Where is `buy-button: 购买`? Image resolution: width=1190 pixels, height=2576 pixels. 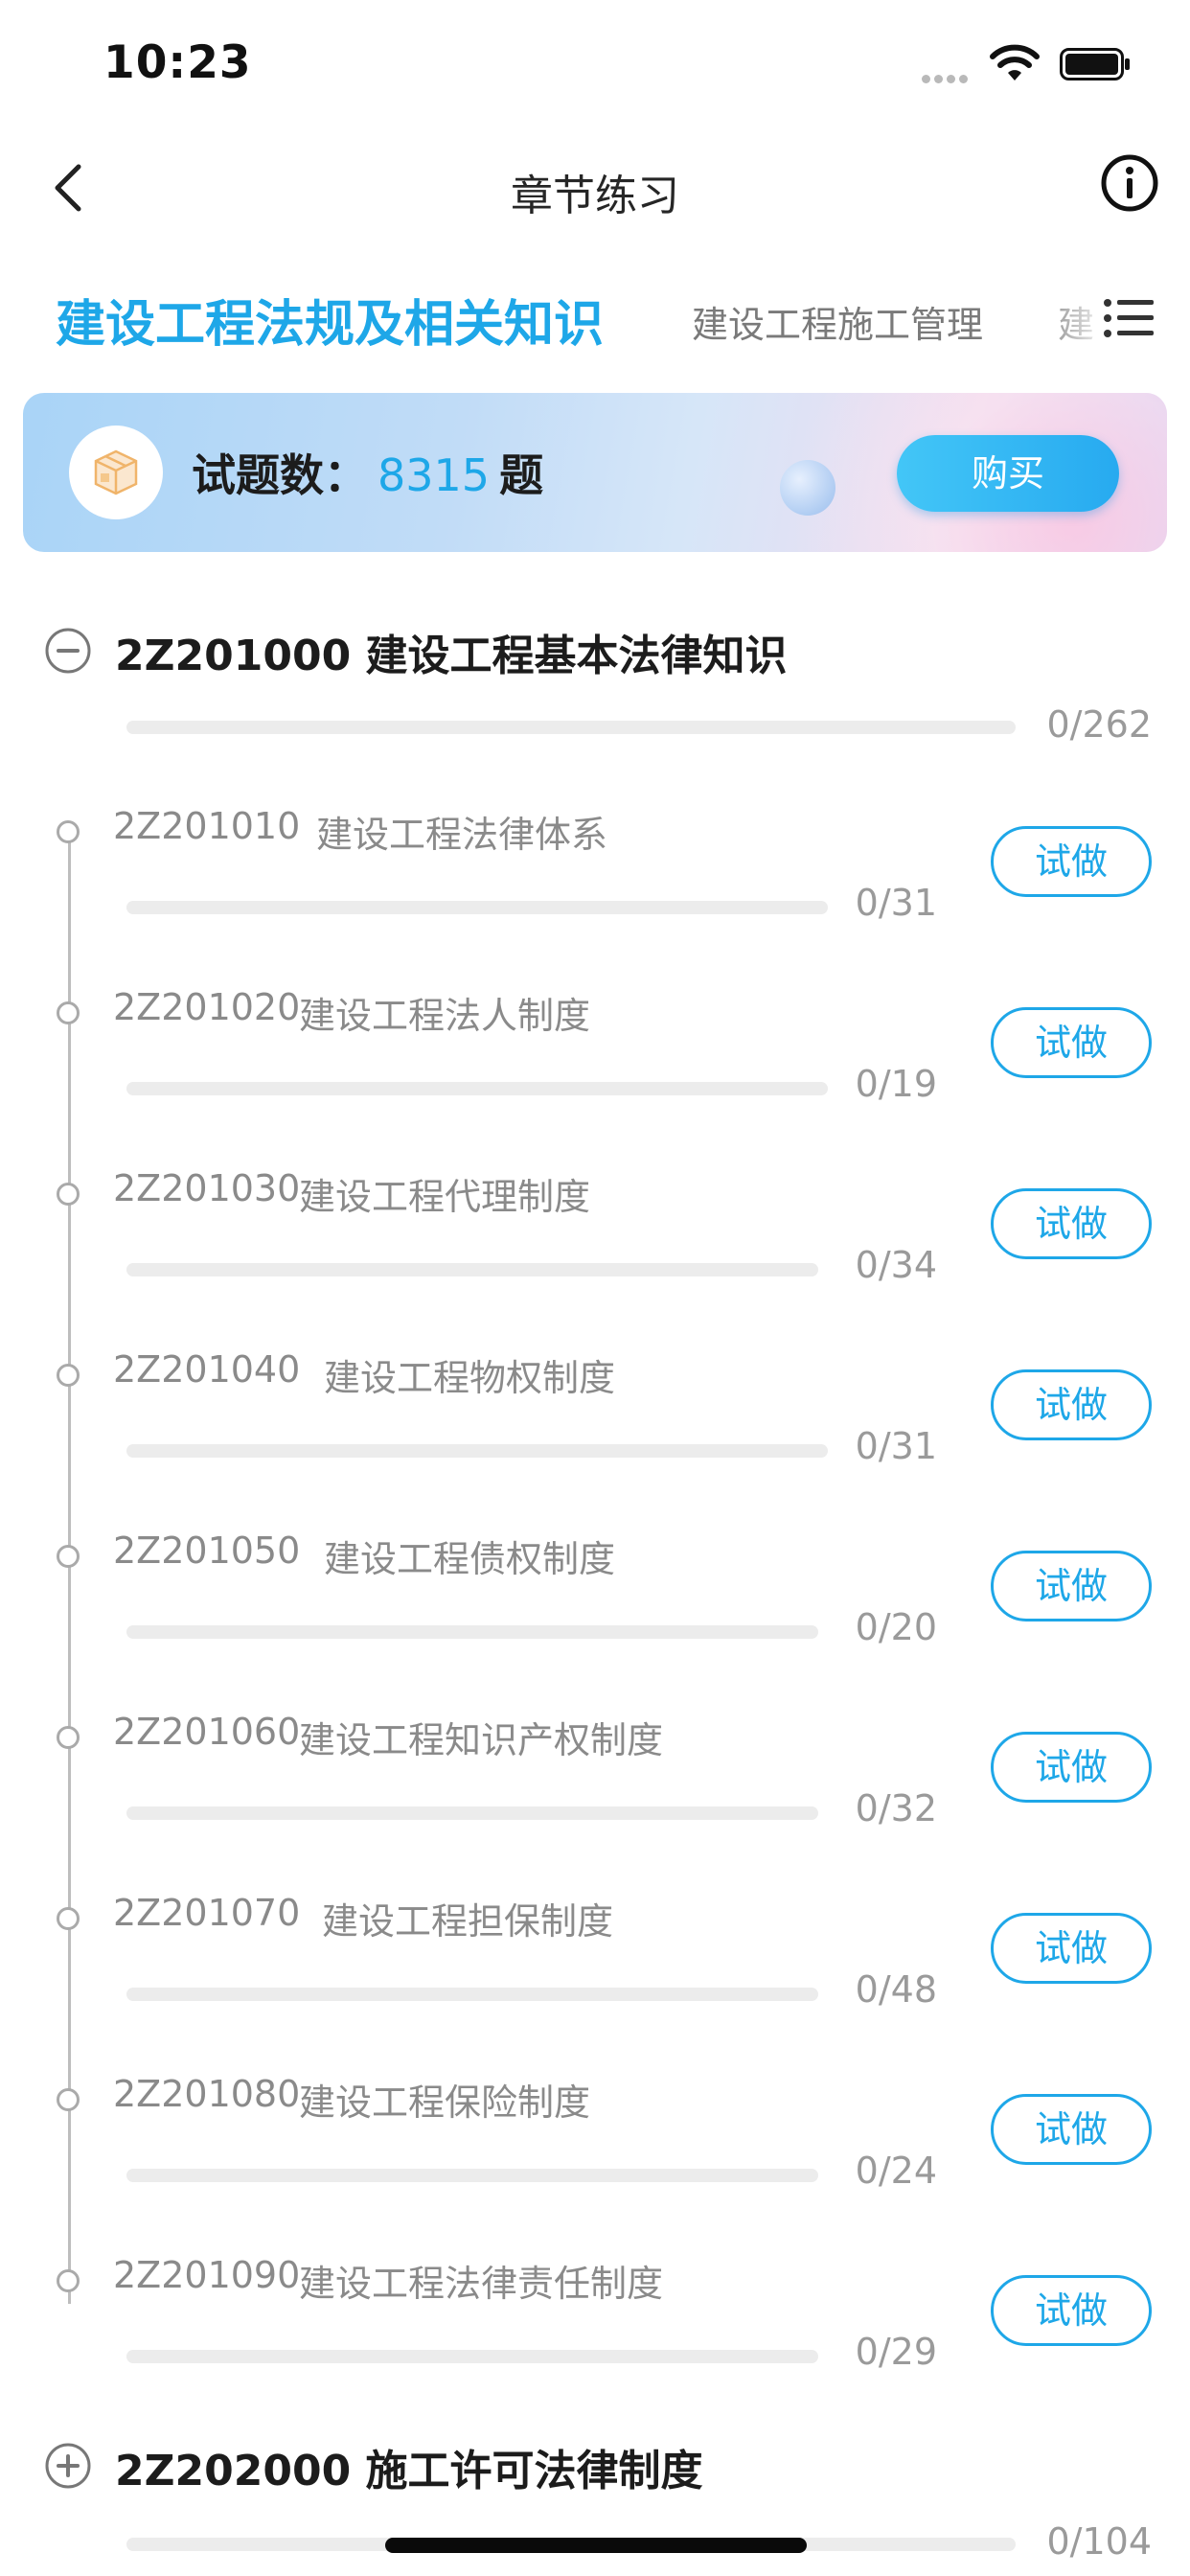
buy-button: 购买 is located at coordinates (1008, 473).